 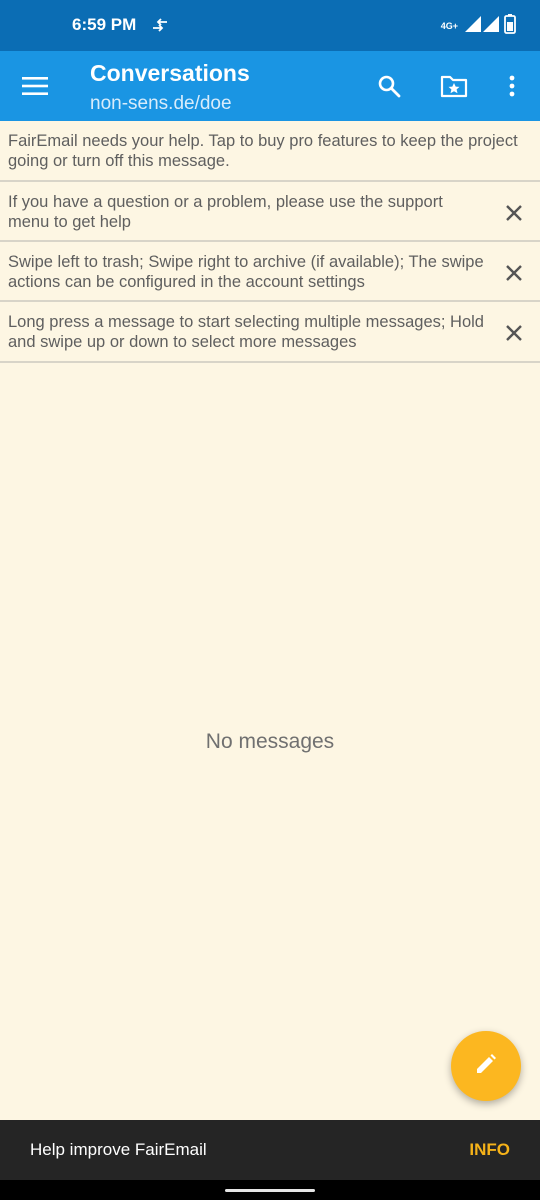 What do you see at coordinates (161, 103) in the screenshot?
I see `account-subtitle: non-sens.de/doe` at bounding box center [161, 103].